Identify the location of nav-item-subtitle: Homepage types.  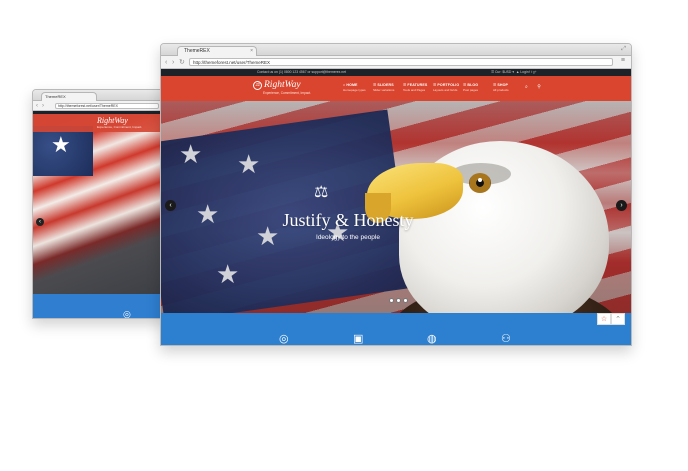
(354, 90).